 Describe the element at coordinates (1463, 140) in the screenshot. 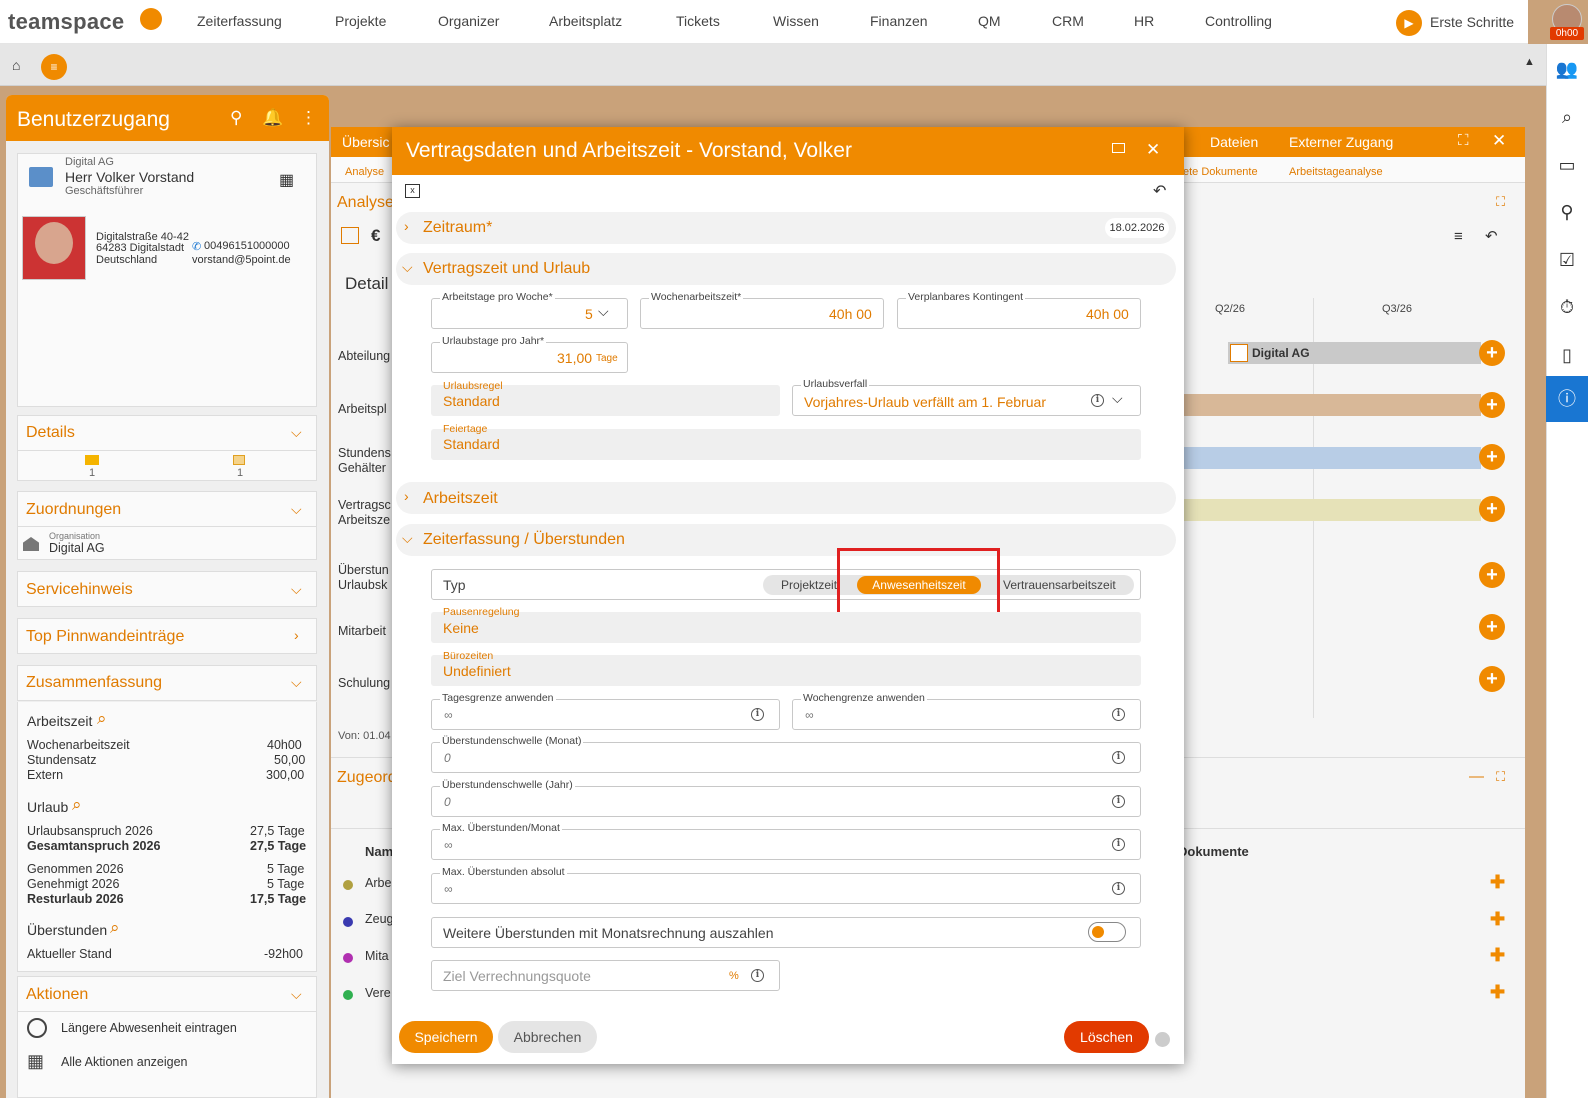

I see `maximize-icon: ⛶` at that location.